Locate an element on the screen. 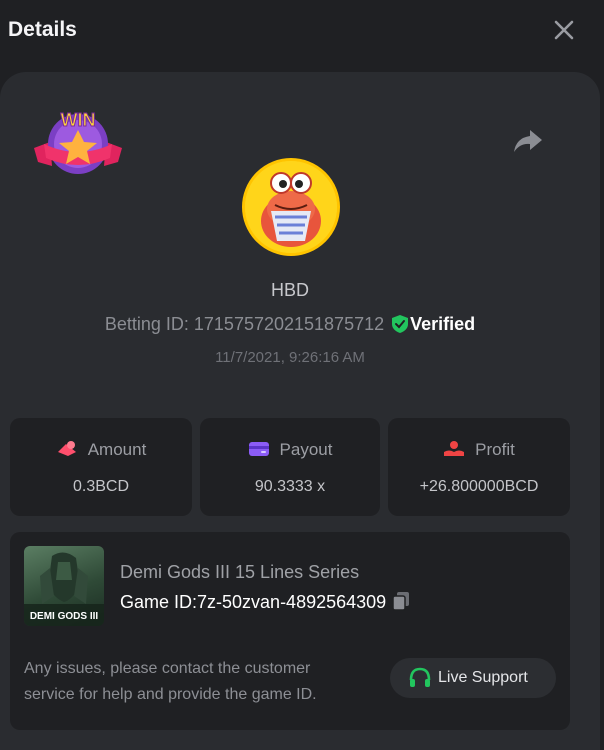  betting-id: Betting ID: 1715757202151875712 is located at coordinates (244, 324).